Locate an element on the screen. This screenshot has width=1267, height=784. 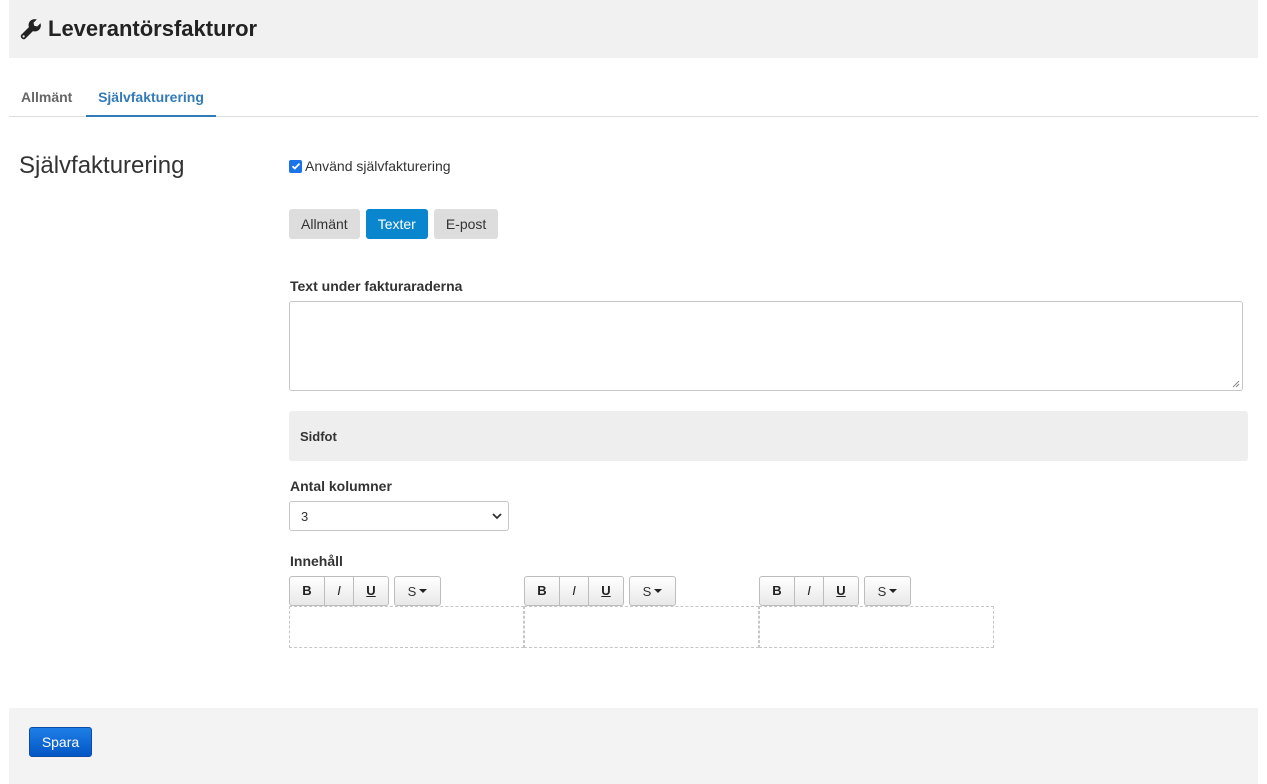
use-self-invoicing-row: Använd självfakturering is located at coordinates (370, 166).